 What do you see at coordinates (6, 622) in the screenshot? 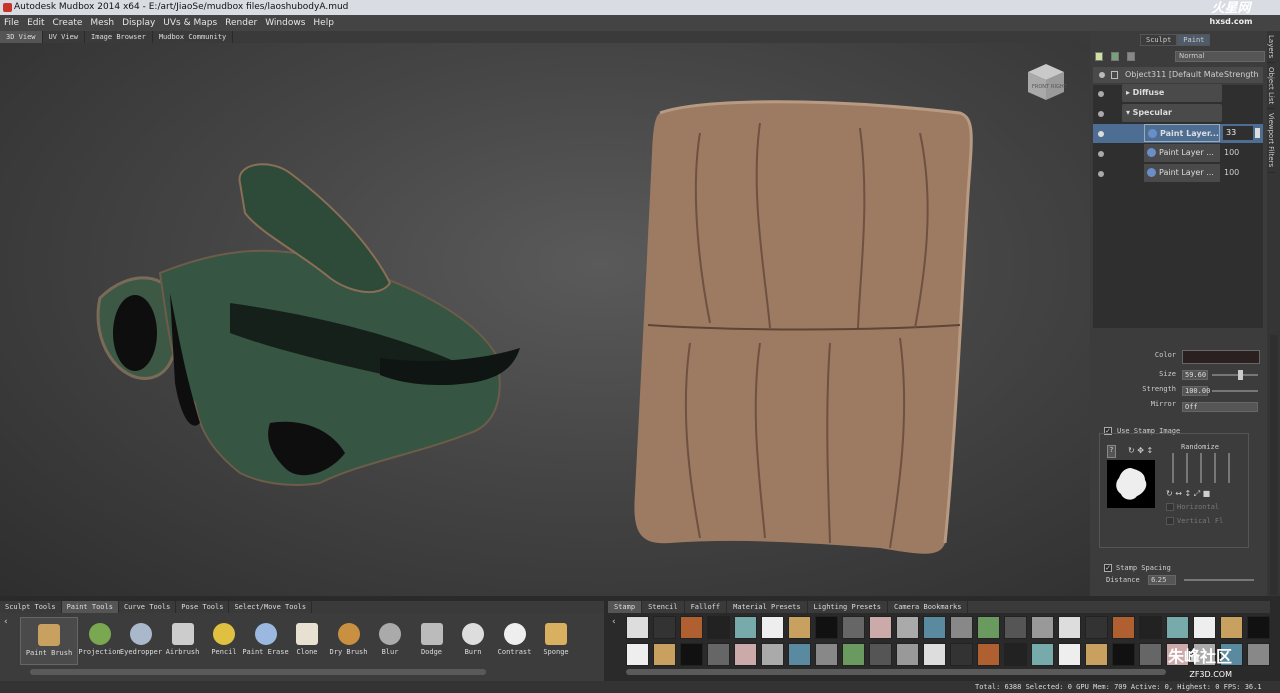
I see `tray-scroll-left-icon: ‹` at bounding box center [6, 622].